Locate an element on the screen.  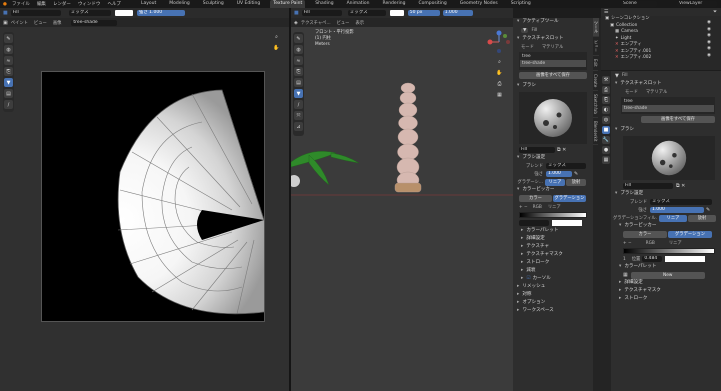
pressure-icon: ✎ is located at coordinates (576, 174).